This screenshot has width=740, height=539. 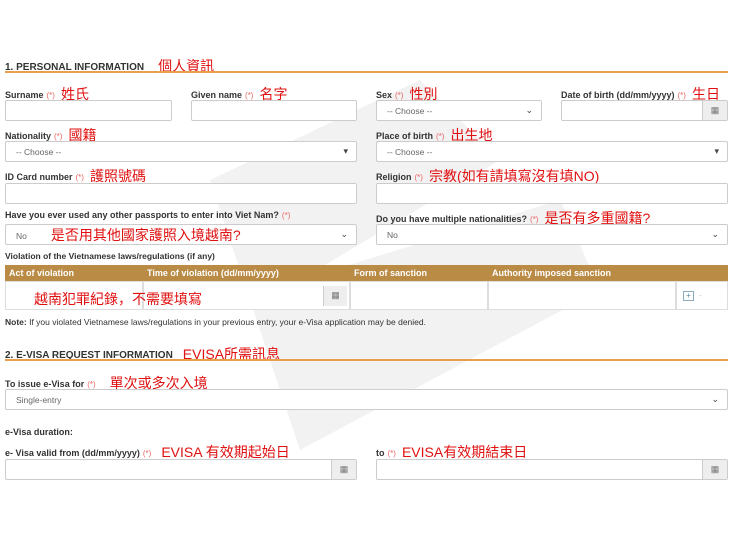 What do you see at coordinates (419, 273) in the screenshot?
I see `column-header-form: Form of sanction` at bounding box center [419, 273].